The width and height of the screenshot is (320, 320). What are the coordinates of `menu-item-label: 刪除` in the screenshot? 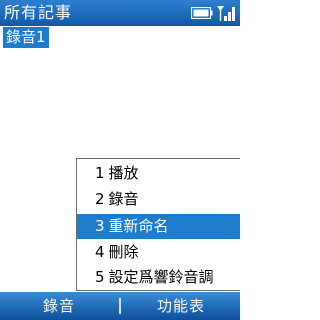 It's located at (123, 252).